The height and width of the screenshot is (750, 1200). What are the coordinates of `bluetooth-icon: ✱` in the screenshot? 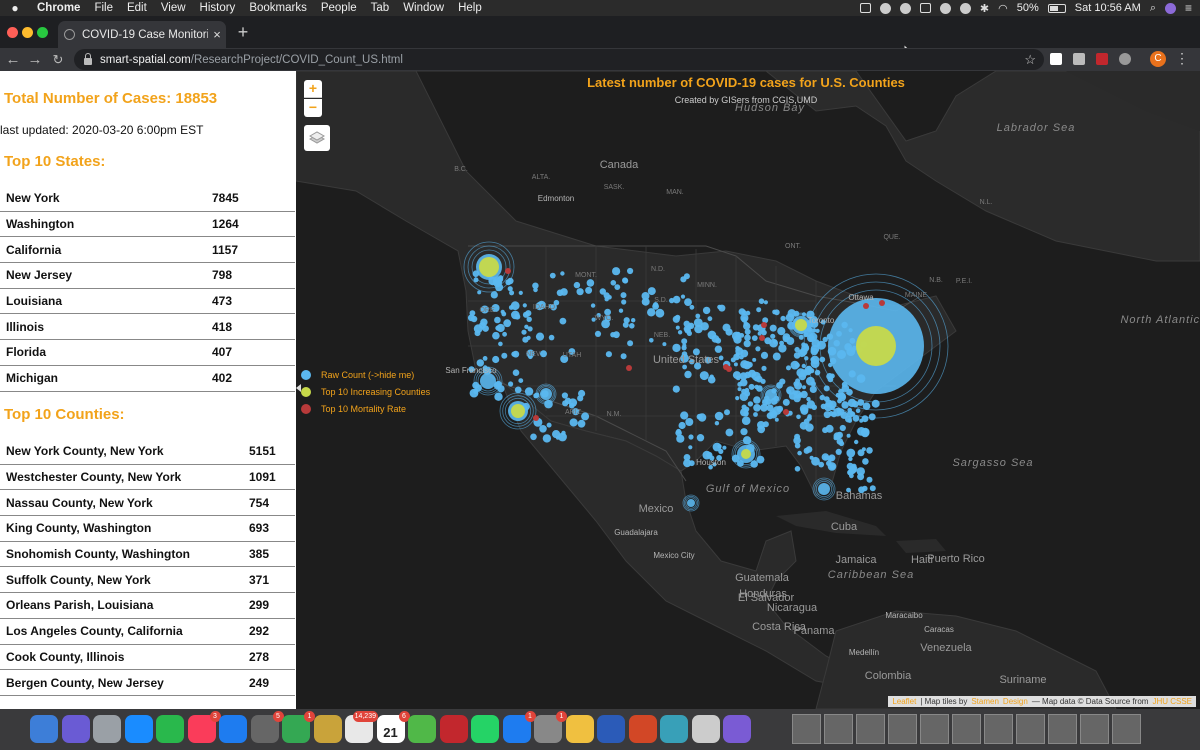 It's located at (984, 8).